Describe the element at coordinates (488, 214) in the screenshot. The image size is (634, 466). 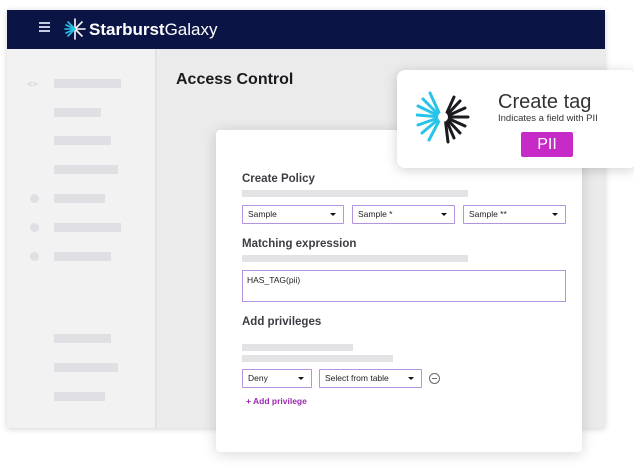
I see `select-value: Sample **` at that location.